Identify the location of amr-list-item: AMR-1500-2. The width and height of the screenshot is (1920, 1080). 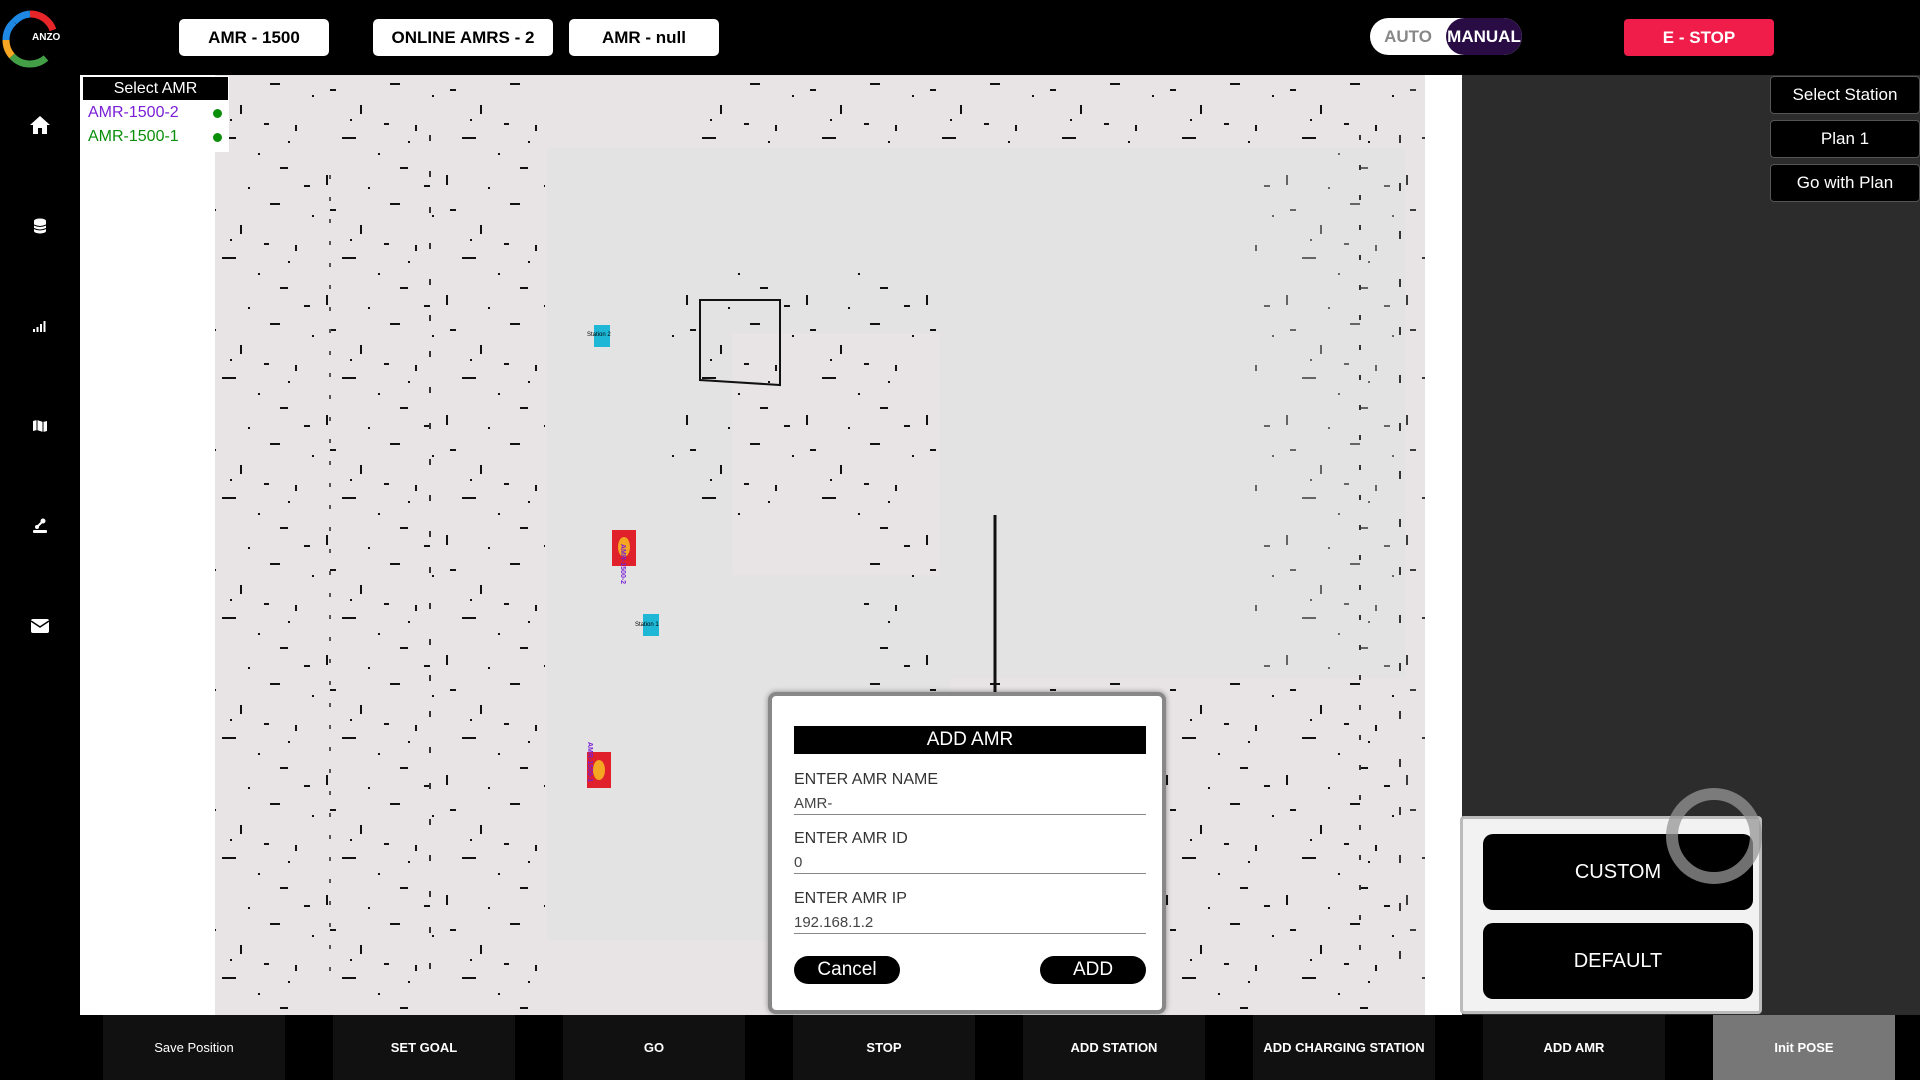
(155, 113).